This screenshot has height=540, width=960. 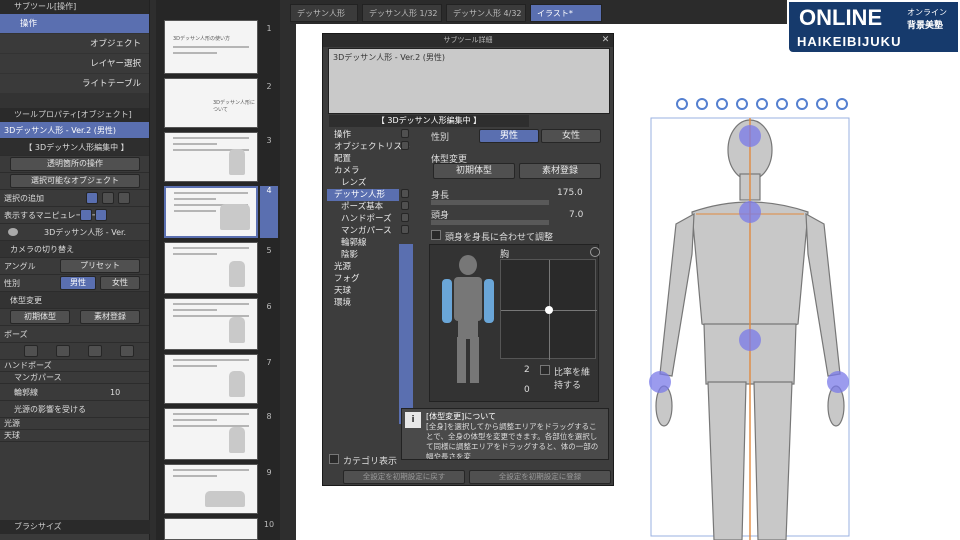 I want to click on layer-row-label: 3Dデッサン人形 - Ver., so click(x=85, y=232).